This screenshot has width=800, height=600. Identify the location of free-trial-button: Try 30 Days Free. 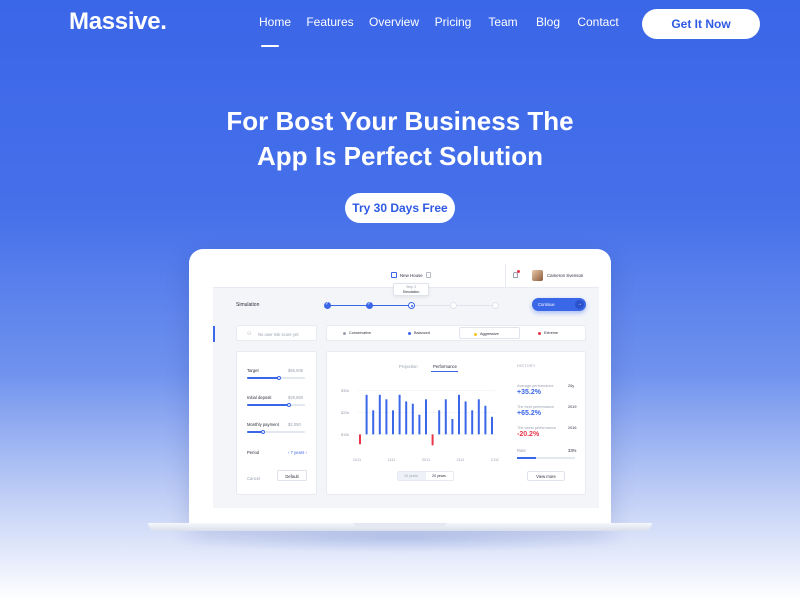
(400, 208).